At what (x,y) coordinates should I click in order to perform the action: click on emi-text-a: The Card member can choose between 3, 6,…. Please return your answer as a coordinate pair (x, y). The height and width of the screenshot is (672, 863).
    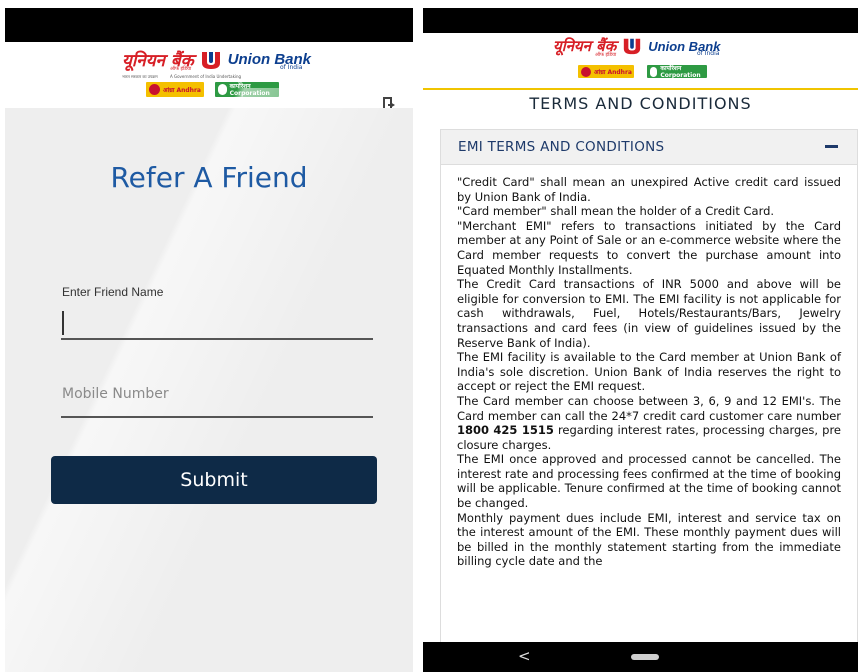
    Looking at the image, I should click on (649, 408).